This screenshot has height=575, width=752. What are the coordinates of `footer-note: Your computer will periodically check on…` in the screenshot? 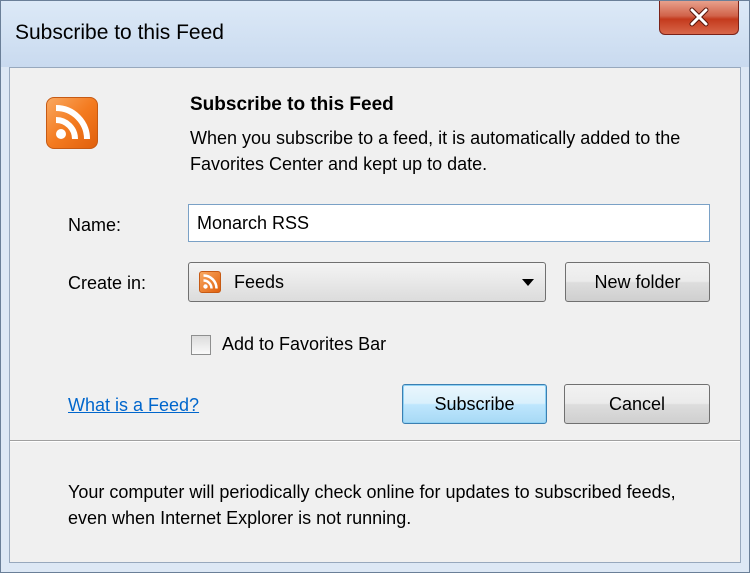 It's located at (372, 505).